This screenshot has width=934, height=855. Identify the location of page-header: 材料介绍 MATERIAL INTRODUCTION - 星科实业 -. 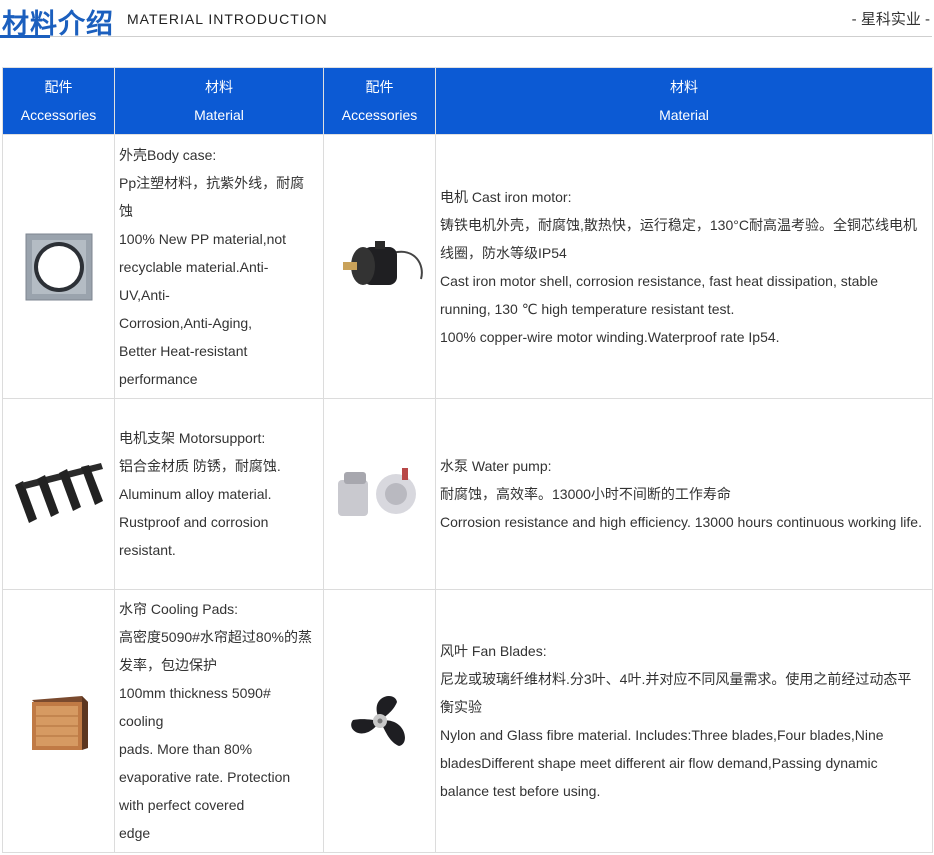
(467, 20).